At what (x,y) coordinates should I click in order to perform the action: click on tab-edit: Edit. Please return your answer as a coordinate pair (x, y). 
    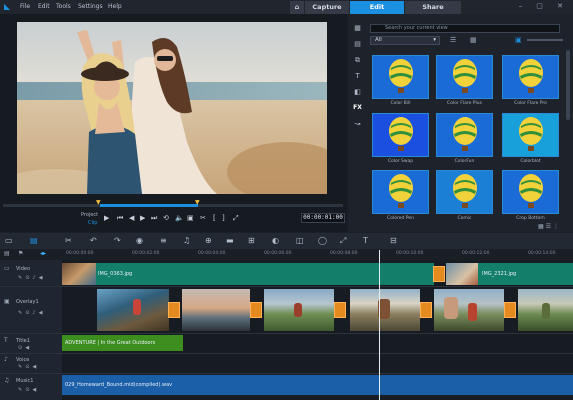
    Looking at the image, I should click on (377, 7).